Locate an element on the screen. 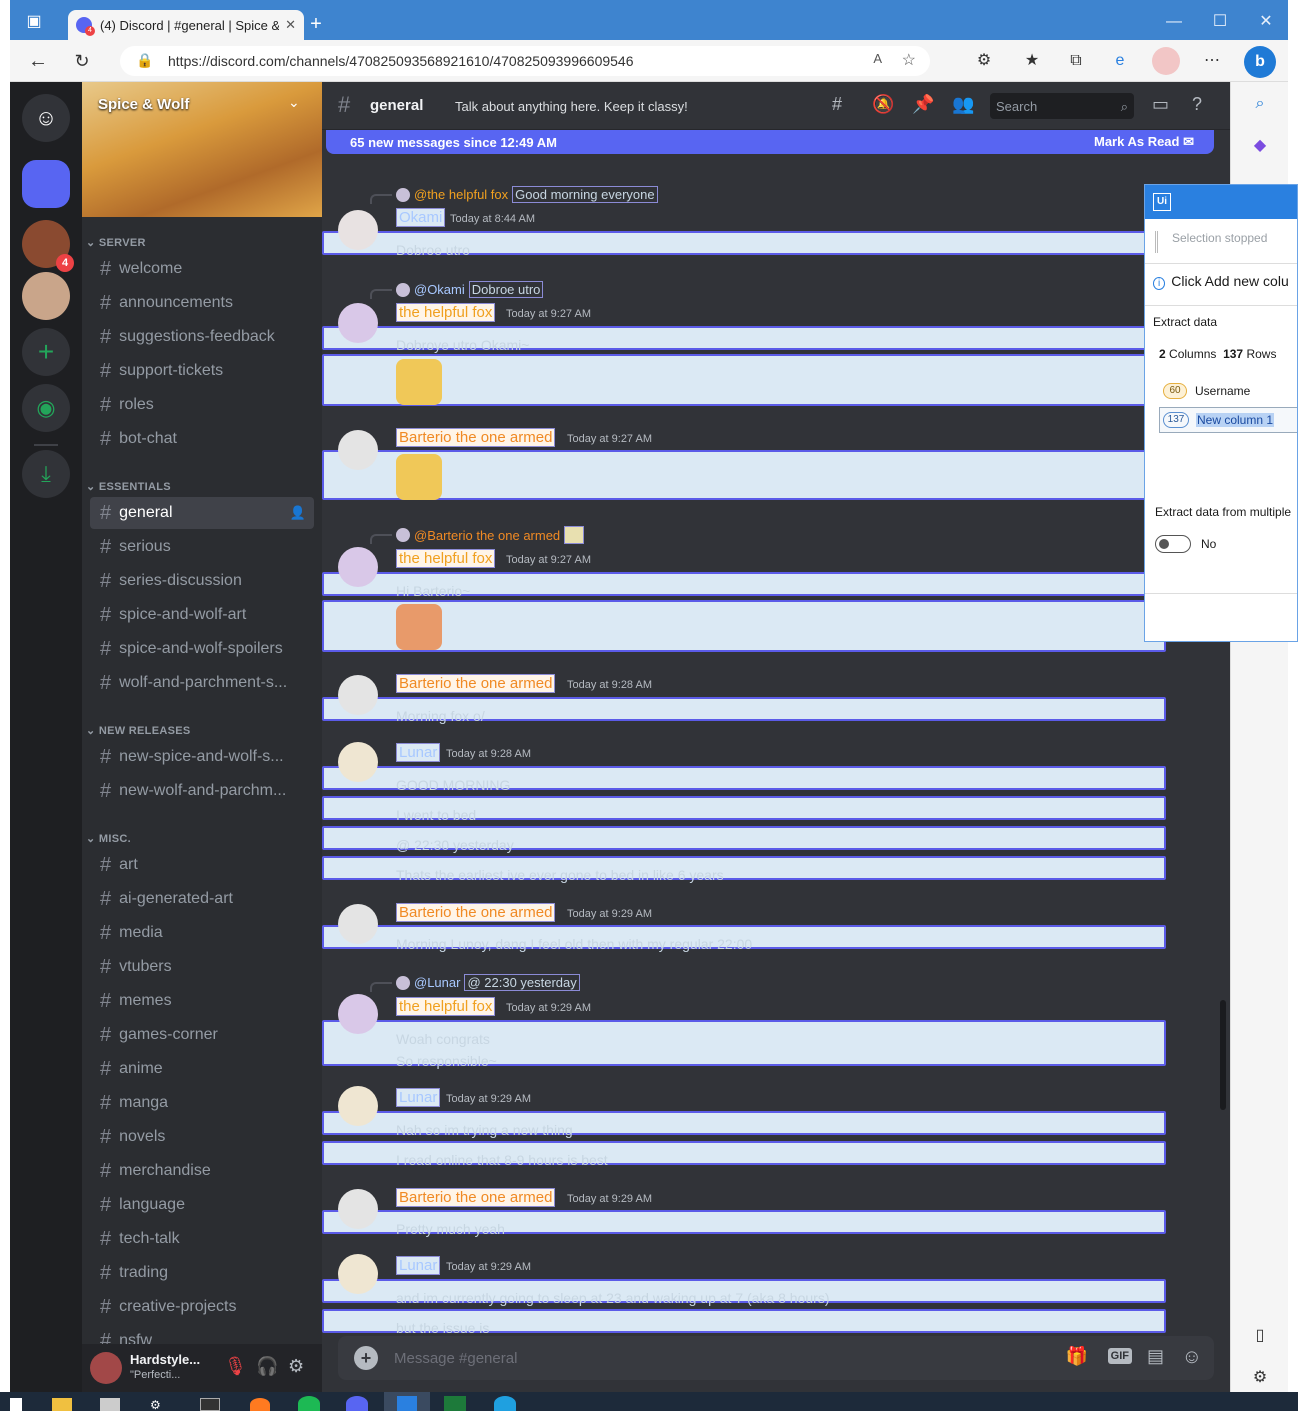 The width and height of the screenshot is (1298, 1412). back-icon: ← is located at coordinates (38, 61).